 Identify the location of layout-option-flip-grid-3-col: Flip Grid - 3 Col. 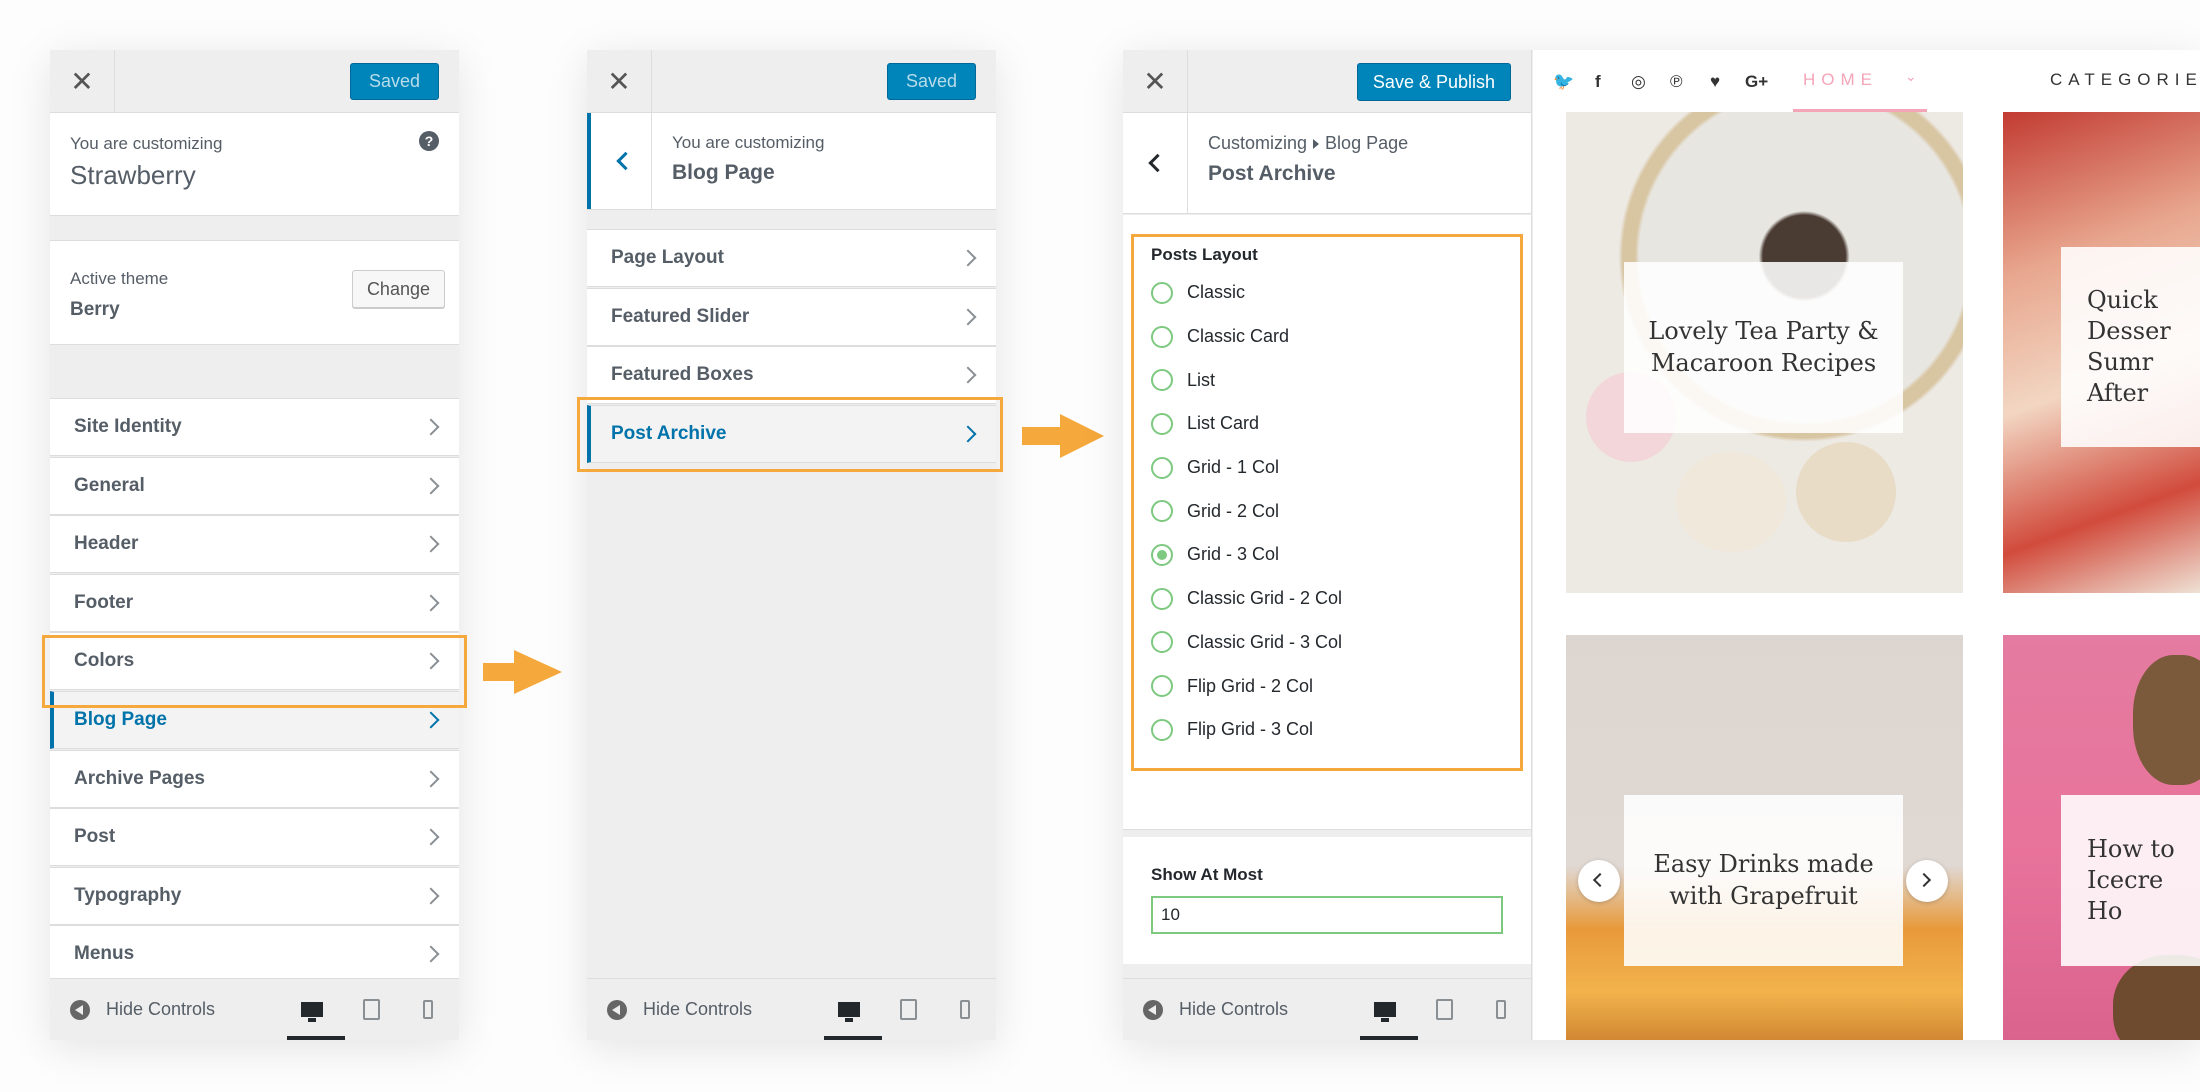
(1246, 730).